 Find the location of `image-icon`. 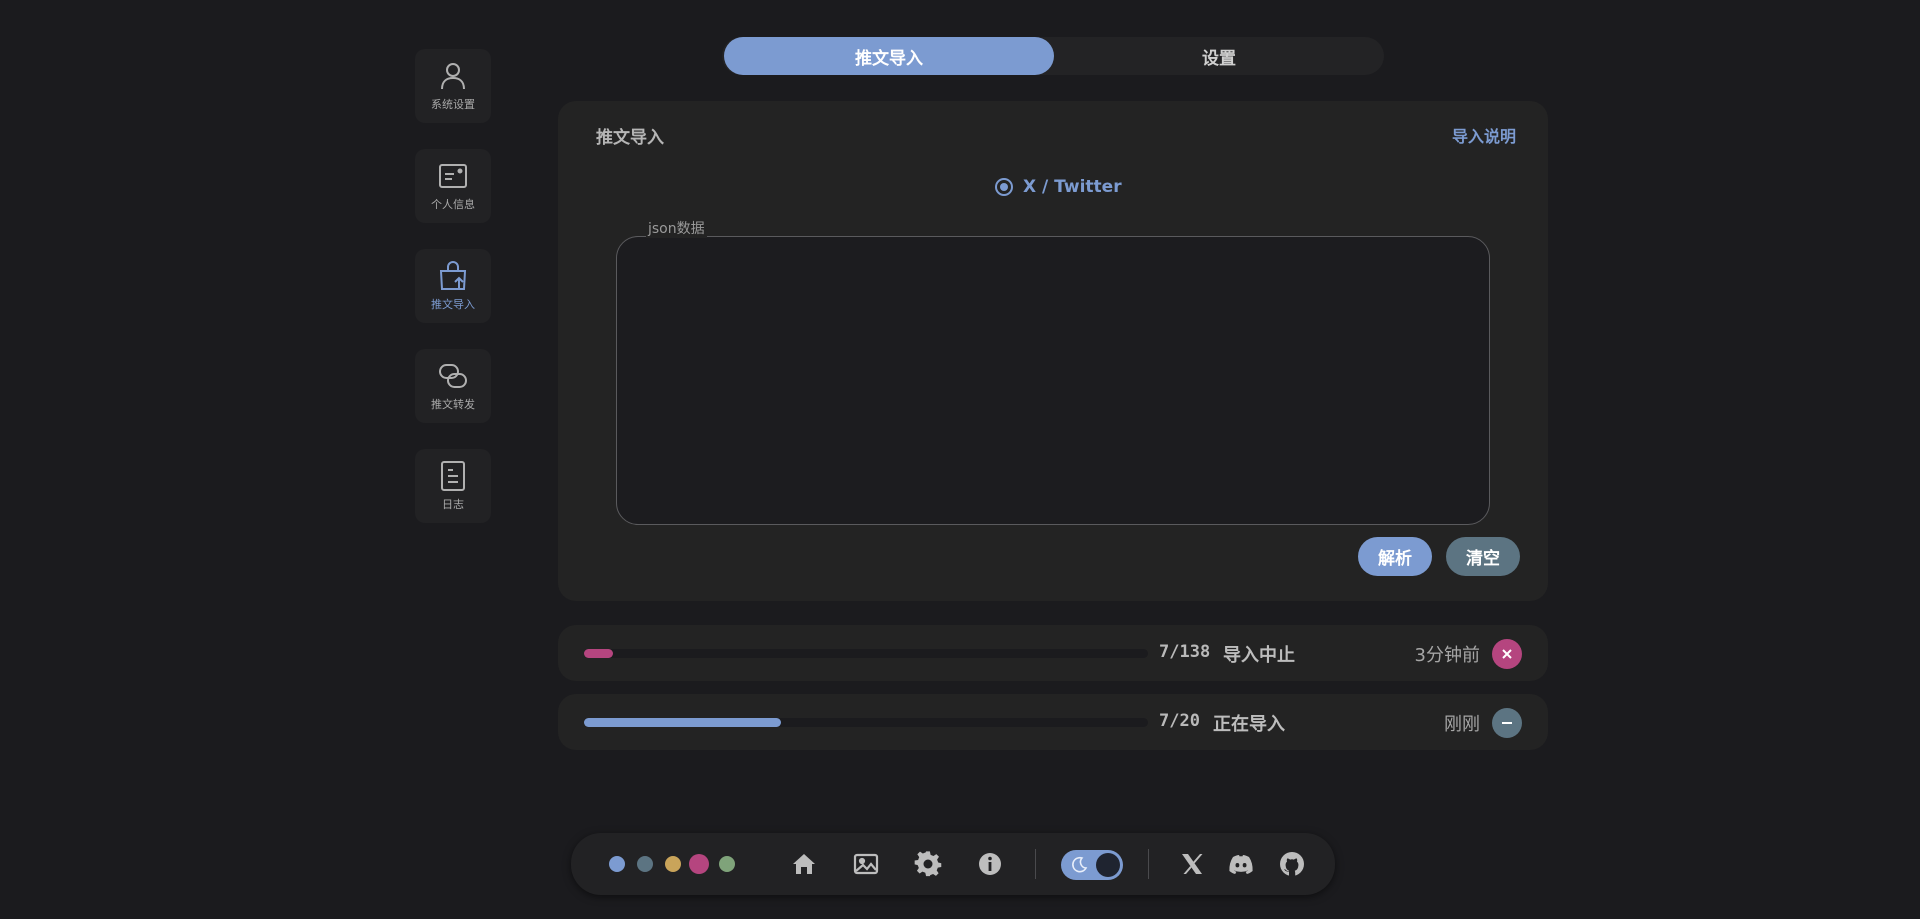

image-icon is located at coordinates (866, 864).